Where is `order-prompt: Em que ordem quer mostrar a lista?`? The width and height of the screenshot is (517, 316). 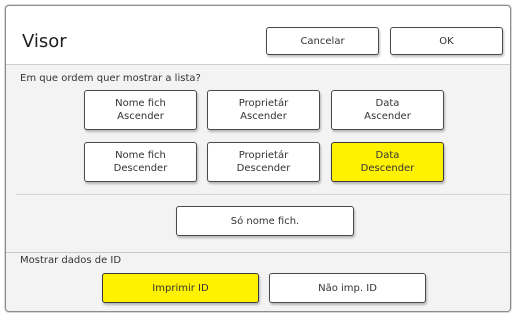
order-prompt: Em que ordem quer mostrar a lista? is located at coordinates (110, 78).